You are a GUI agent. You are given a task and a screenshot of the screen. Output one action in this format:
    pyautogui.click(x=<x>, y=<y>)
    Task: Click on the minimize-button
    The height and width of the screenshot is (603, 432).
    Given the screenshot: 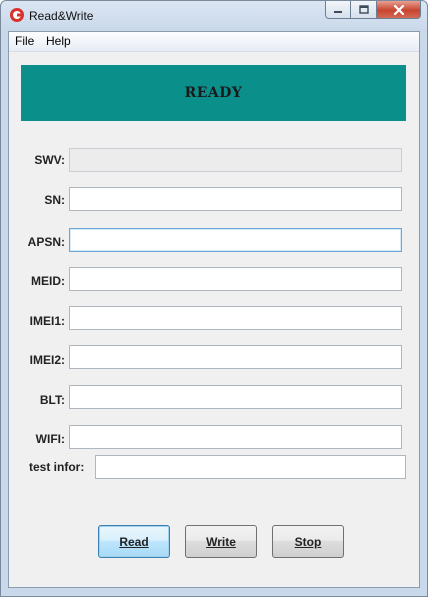 What is the action you would take?
    pyautogui.click(x=338, y=10)
    